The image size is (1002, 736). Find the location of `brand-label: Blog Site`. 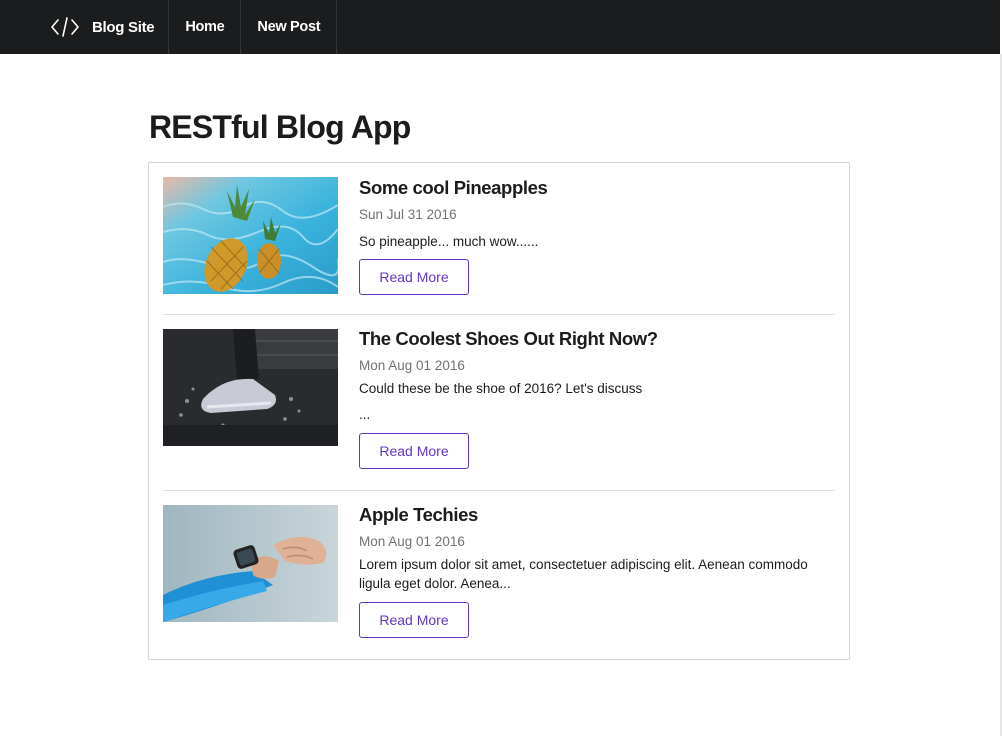

brand-label: Blog Site is located at coordinates (123, 27).